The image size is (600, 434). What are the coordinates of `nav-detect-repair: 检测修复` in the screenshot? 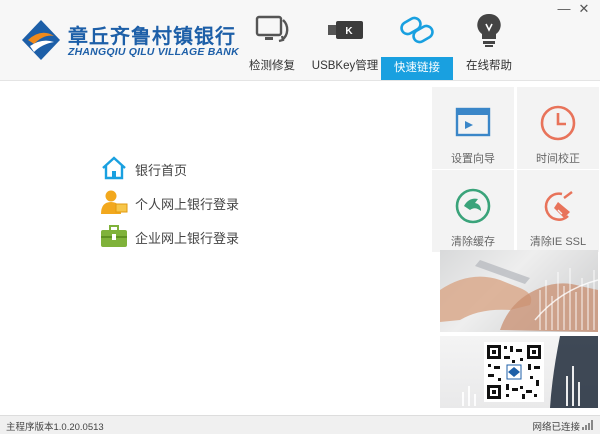 It's located at (272, 40).